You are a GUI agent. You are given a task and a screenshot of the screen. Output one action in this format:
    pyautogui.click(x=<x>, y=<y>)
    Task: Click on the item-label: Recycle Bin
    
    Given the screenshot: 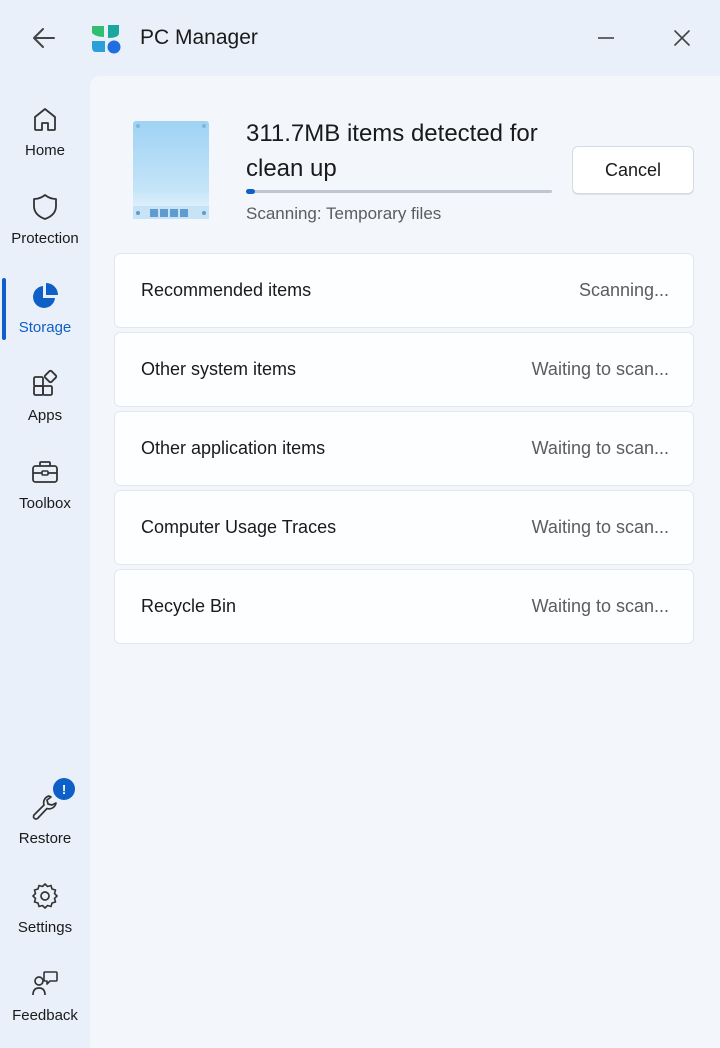 What is the action you would take?
    pyautogui.click(x=189, y=606)
    